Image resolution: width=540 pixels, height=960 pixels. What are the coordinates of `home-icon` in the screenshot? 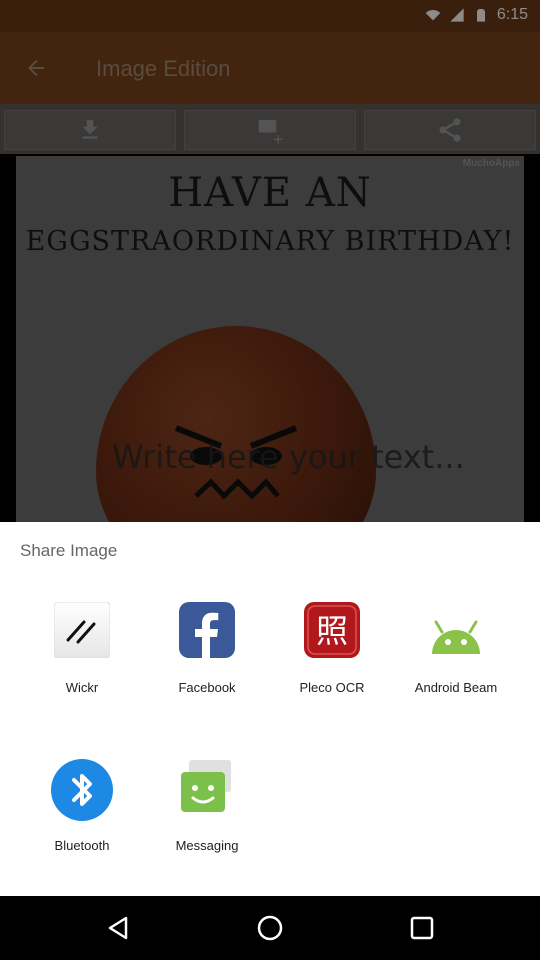 It's located at (270, 928).